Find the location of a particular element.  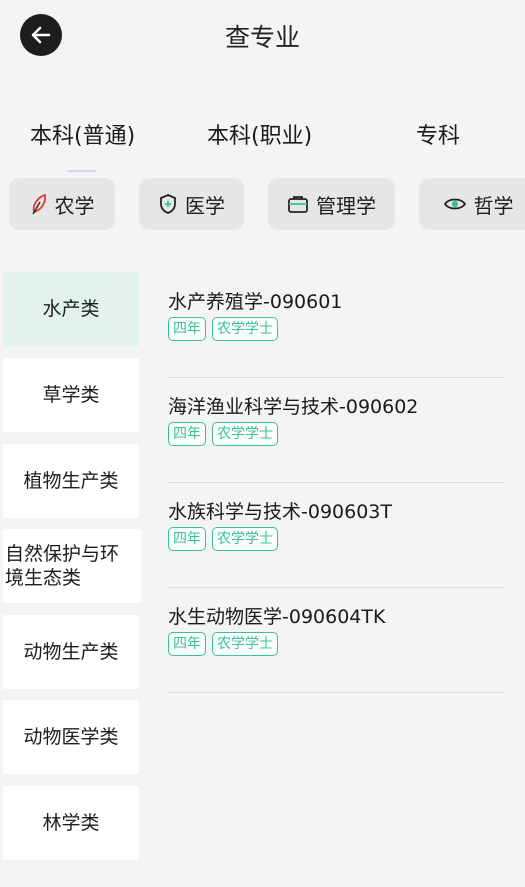

degree-tabs: 本科(普通) 本科(职业) 专科 is located at coordinates (262, 138).